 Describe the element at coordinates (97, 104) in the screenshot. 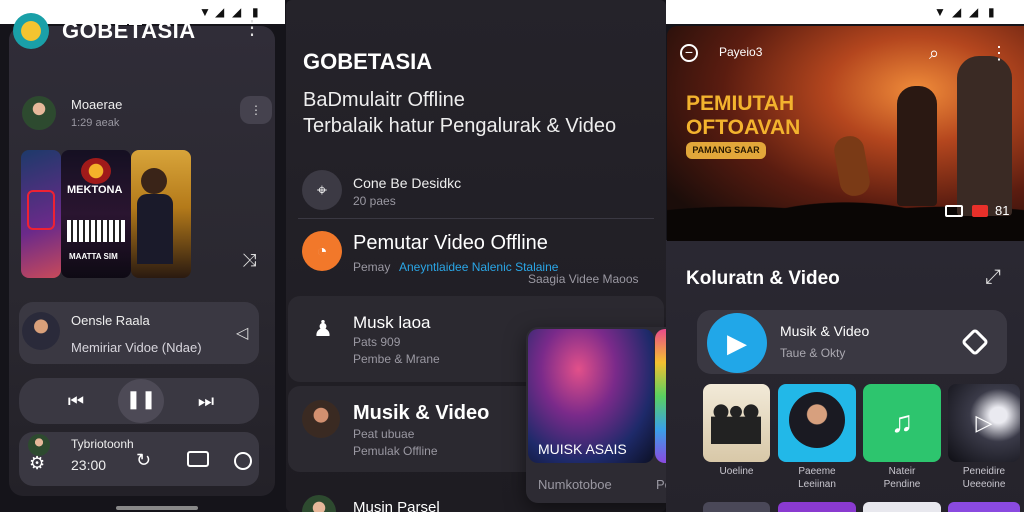

I see `now-row-title: Moaerae` at that location.